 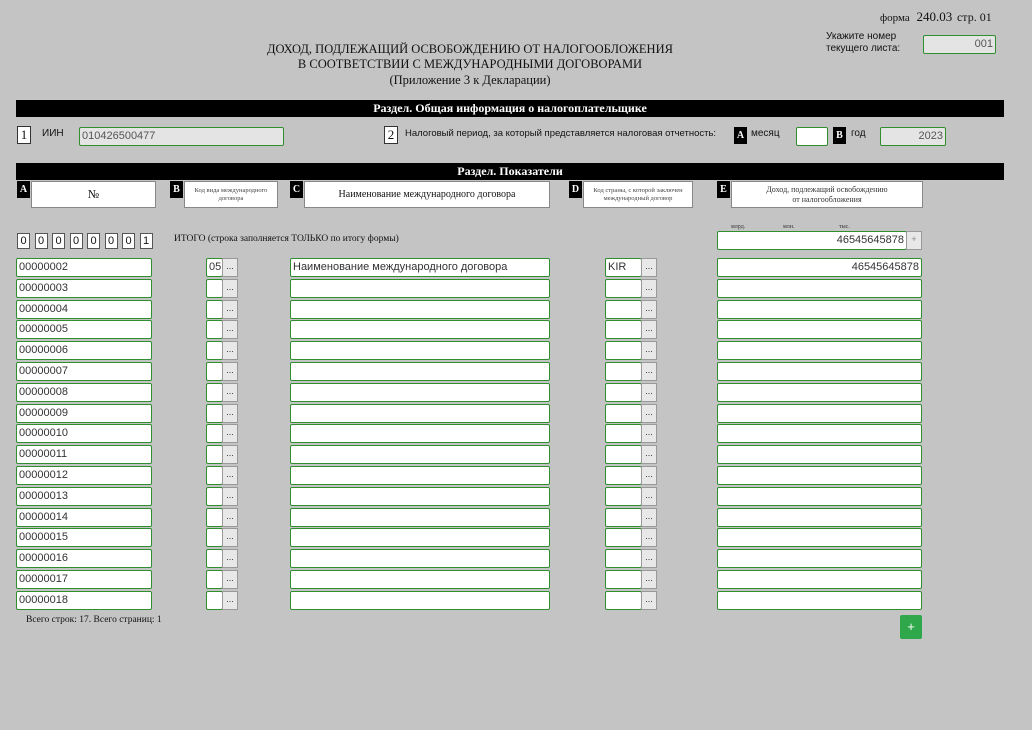 What do you see at coordinates (84, 496) in the screenshot?
I see `row-number-input: 00000013` at bounding box center [84, 496].